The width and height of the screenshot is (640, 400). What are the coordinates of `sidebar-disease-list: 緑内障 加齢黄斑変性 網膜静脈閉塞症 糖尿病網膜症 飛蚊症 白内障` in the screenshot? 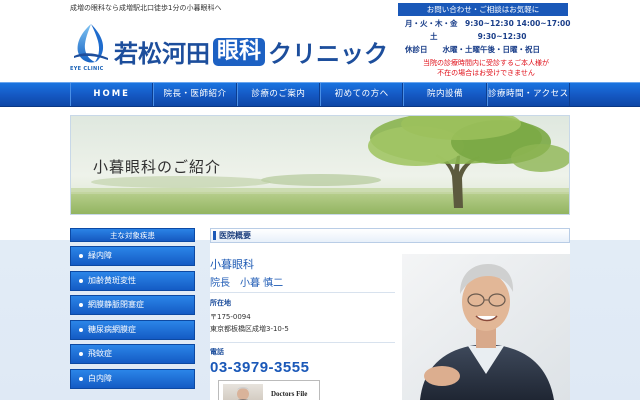 It's located at (132, 319).